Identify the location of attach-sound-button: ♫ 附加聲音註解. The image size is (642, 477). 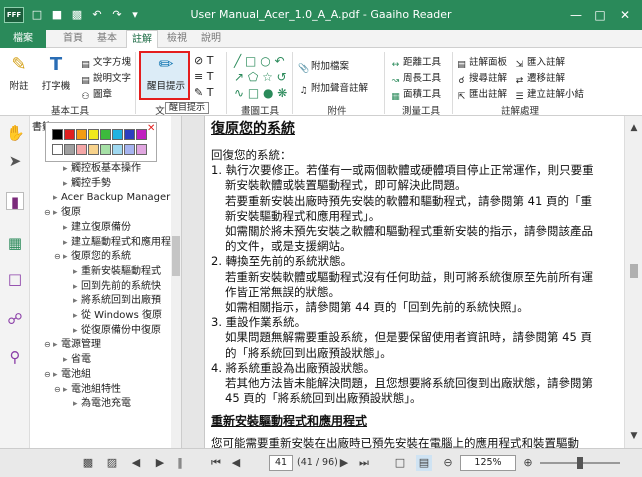
(333, 88).